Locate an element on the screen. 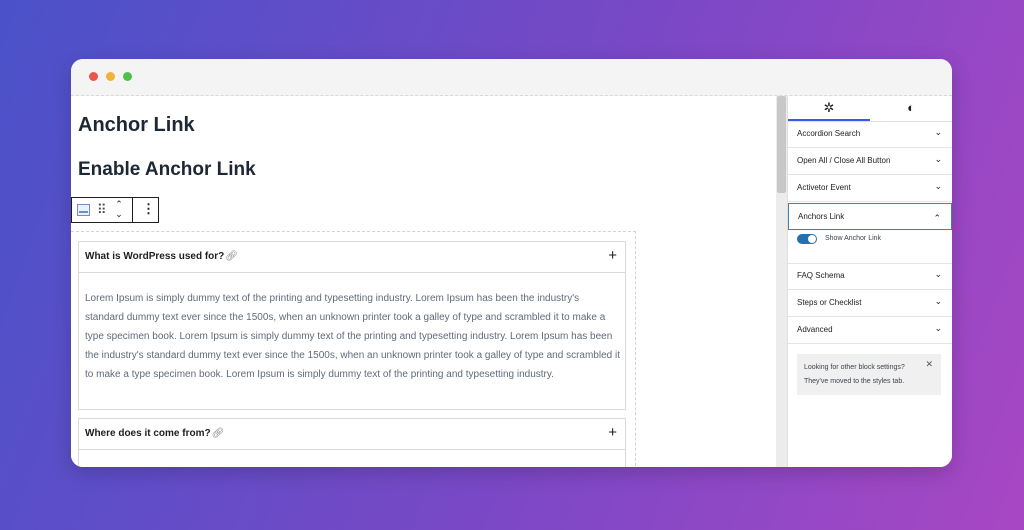 This screenshot has height=530, width=1024. panel-open-close-all: Open All / Close All Button ⌄ is located at coordinates (870, 161).